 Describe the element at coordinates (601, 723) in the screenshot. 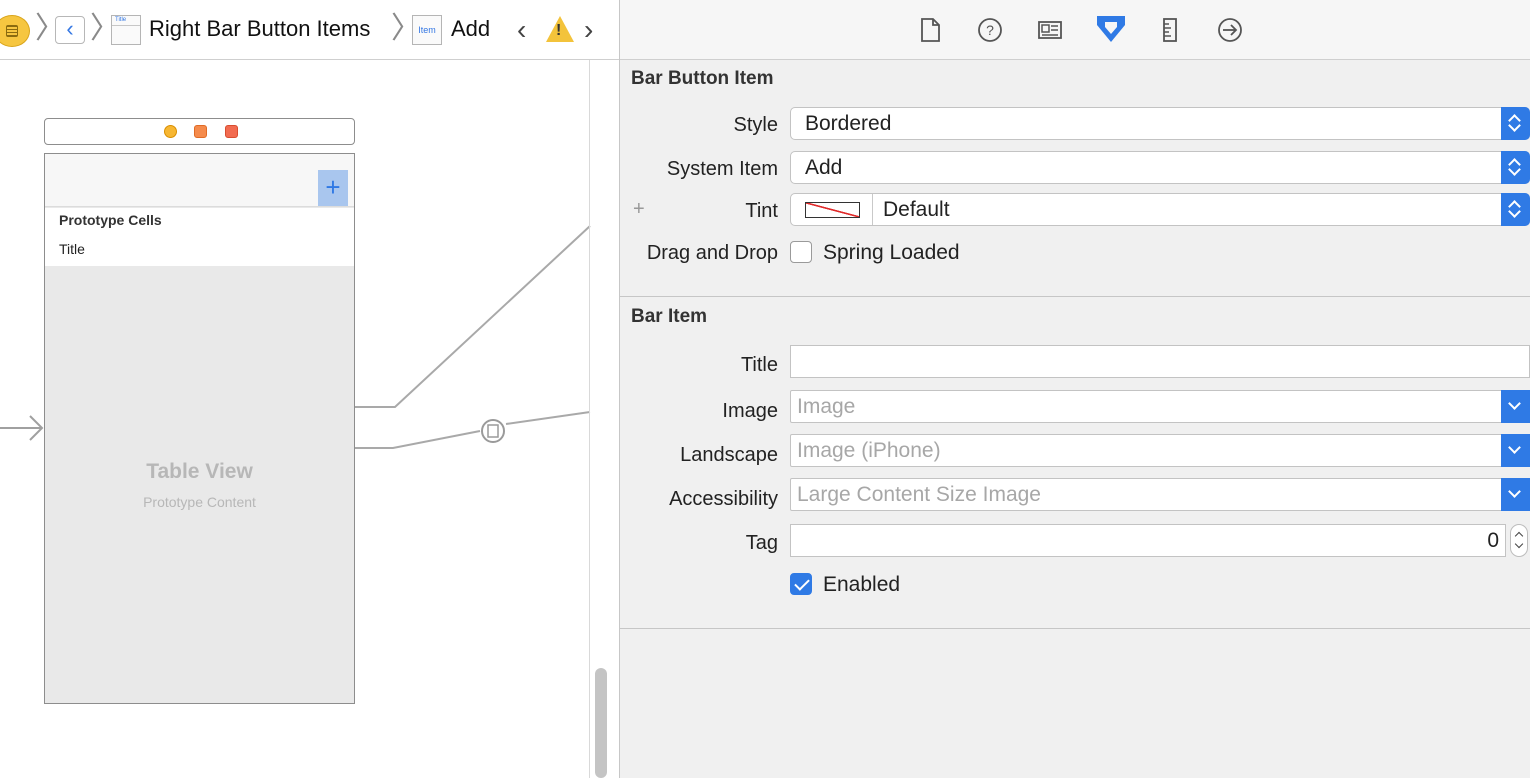

I see `canvas-scrollbar` at that location.